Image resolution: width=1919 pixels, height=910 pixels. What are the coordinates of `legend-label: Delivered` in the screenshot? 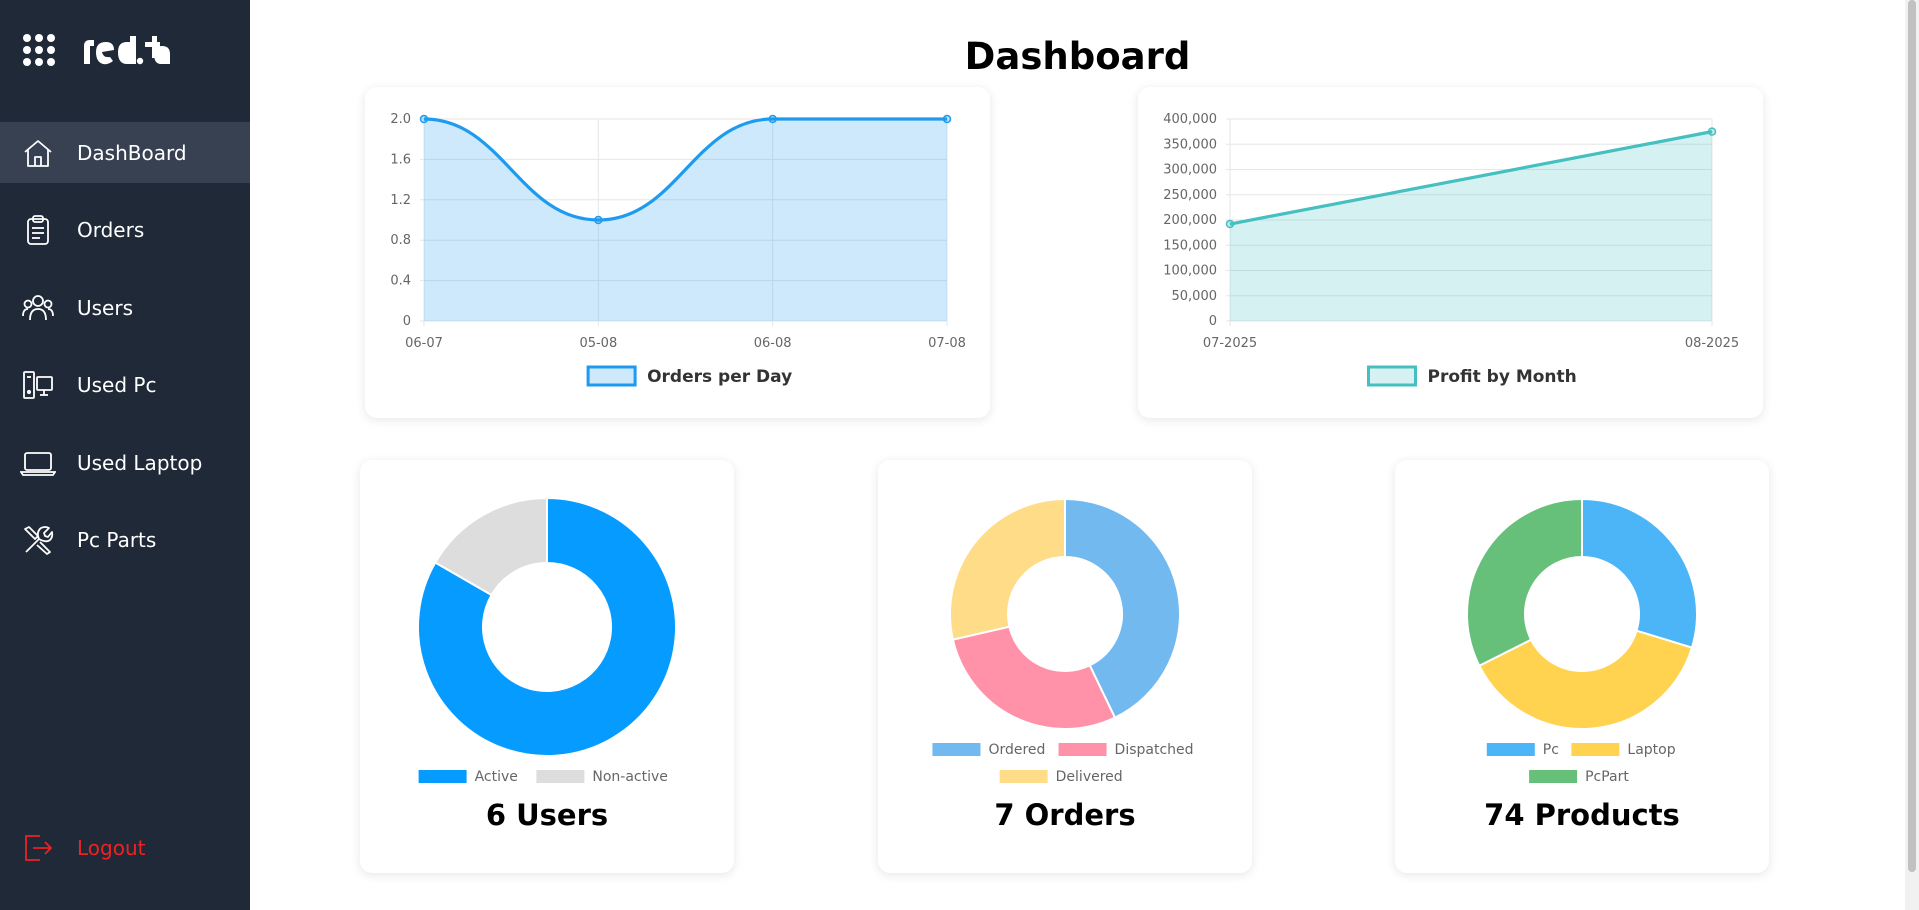 It's located at (1089, 777).